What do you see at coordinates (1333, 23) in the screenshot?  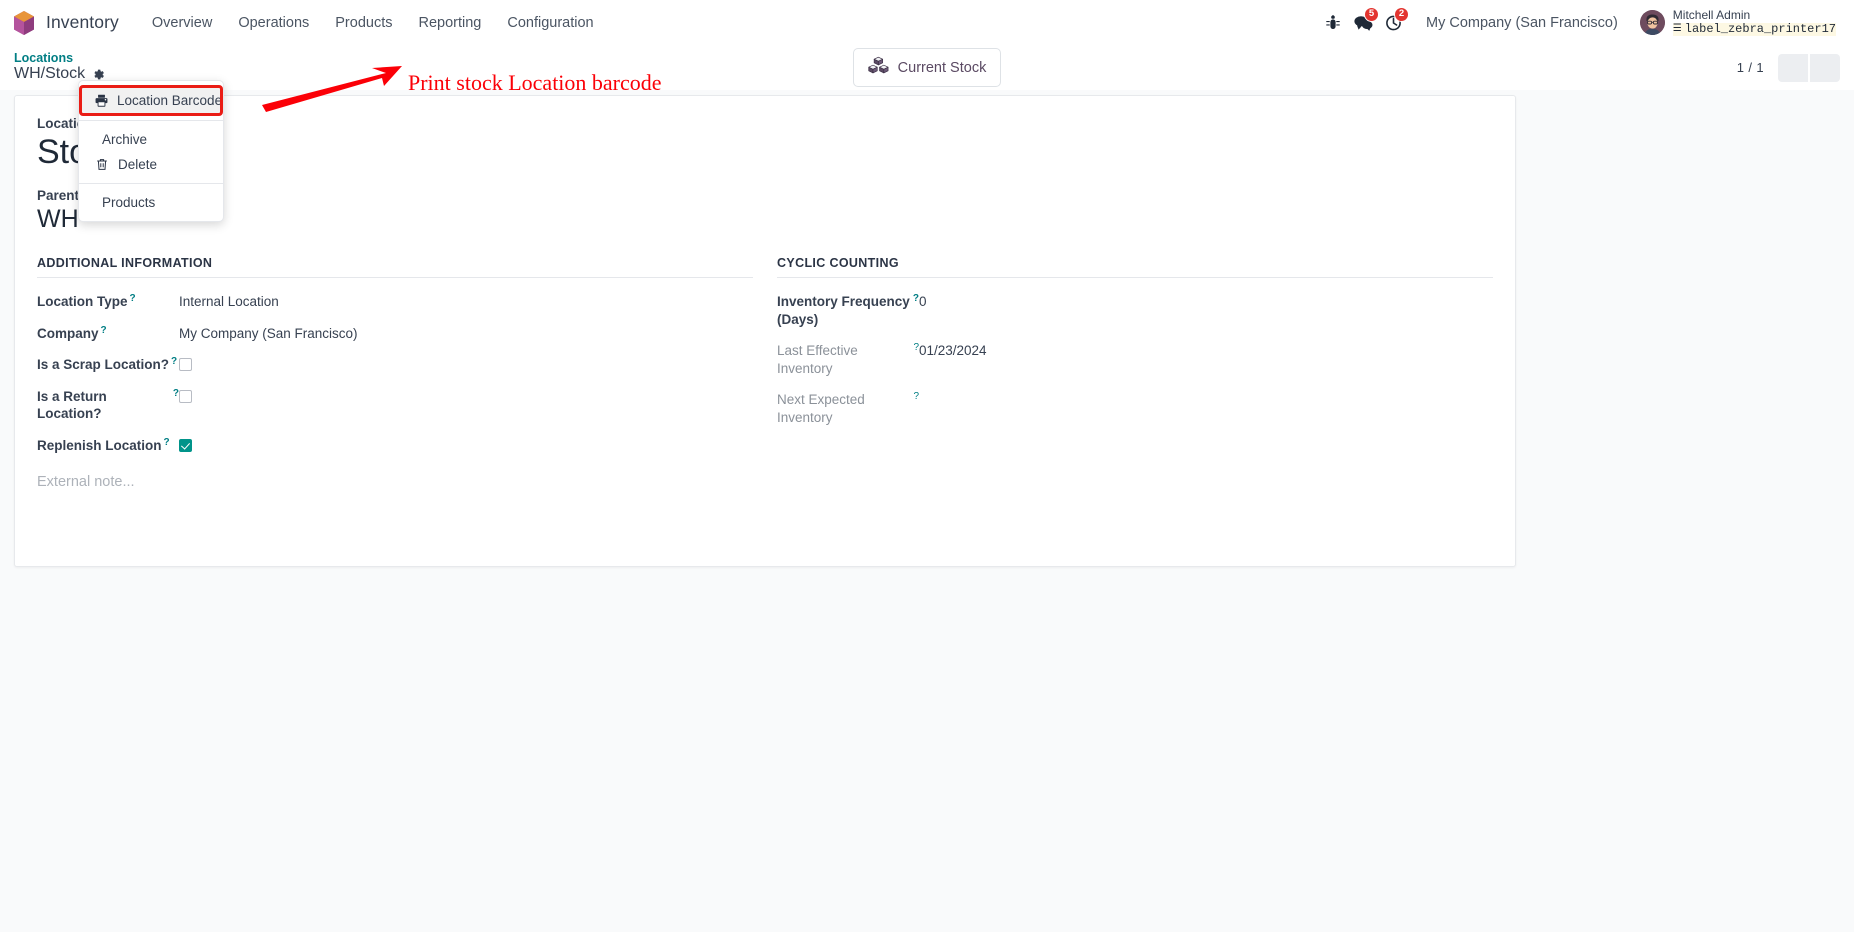 I see `bug-icon` at bounding box center [1333, 23].